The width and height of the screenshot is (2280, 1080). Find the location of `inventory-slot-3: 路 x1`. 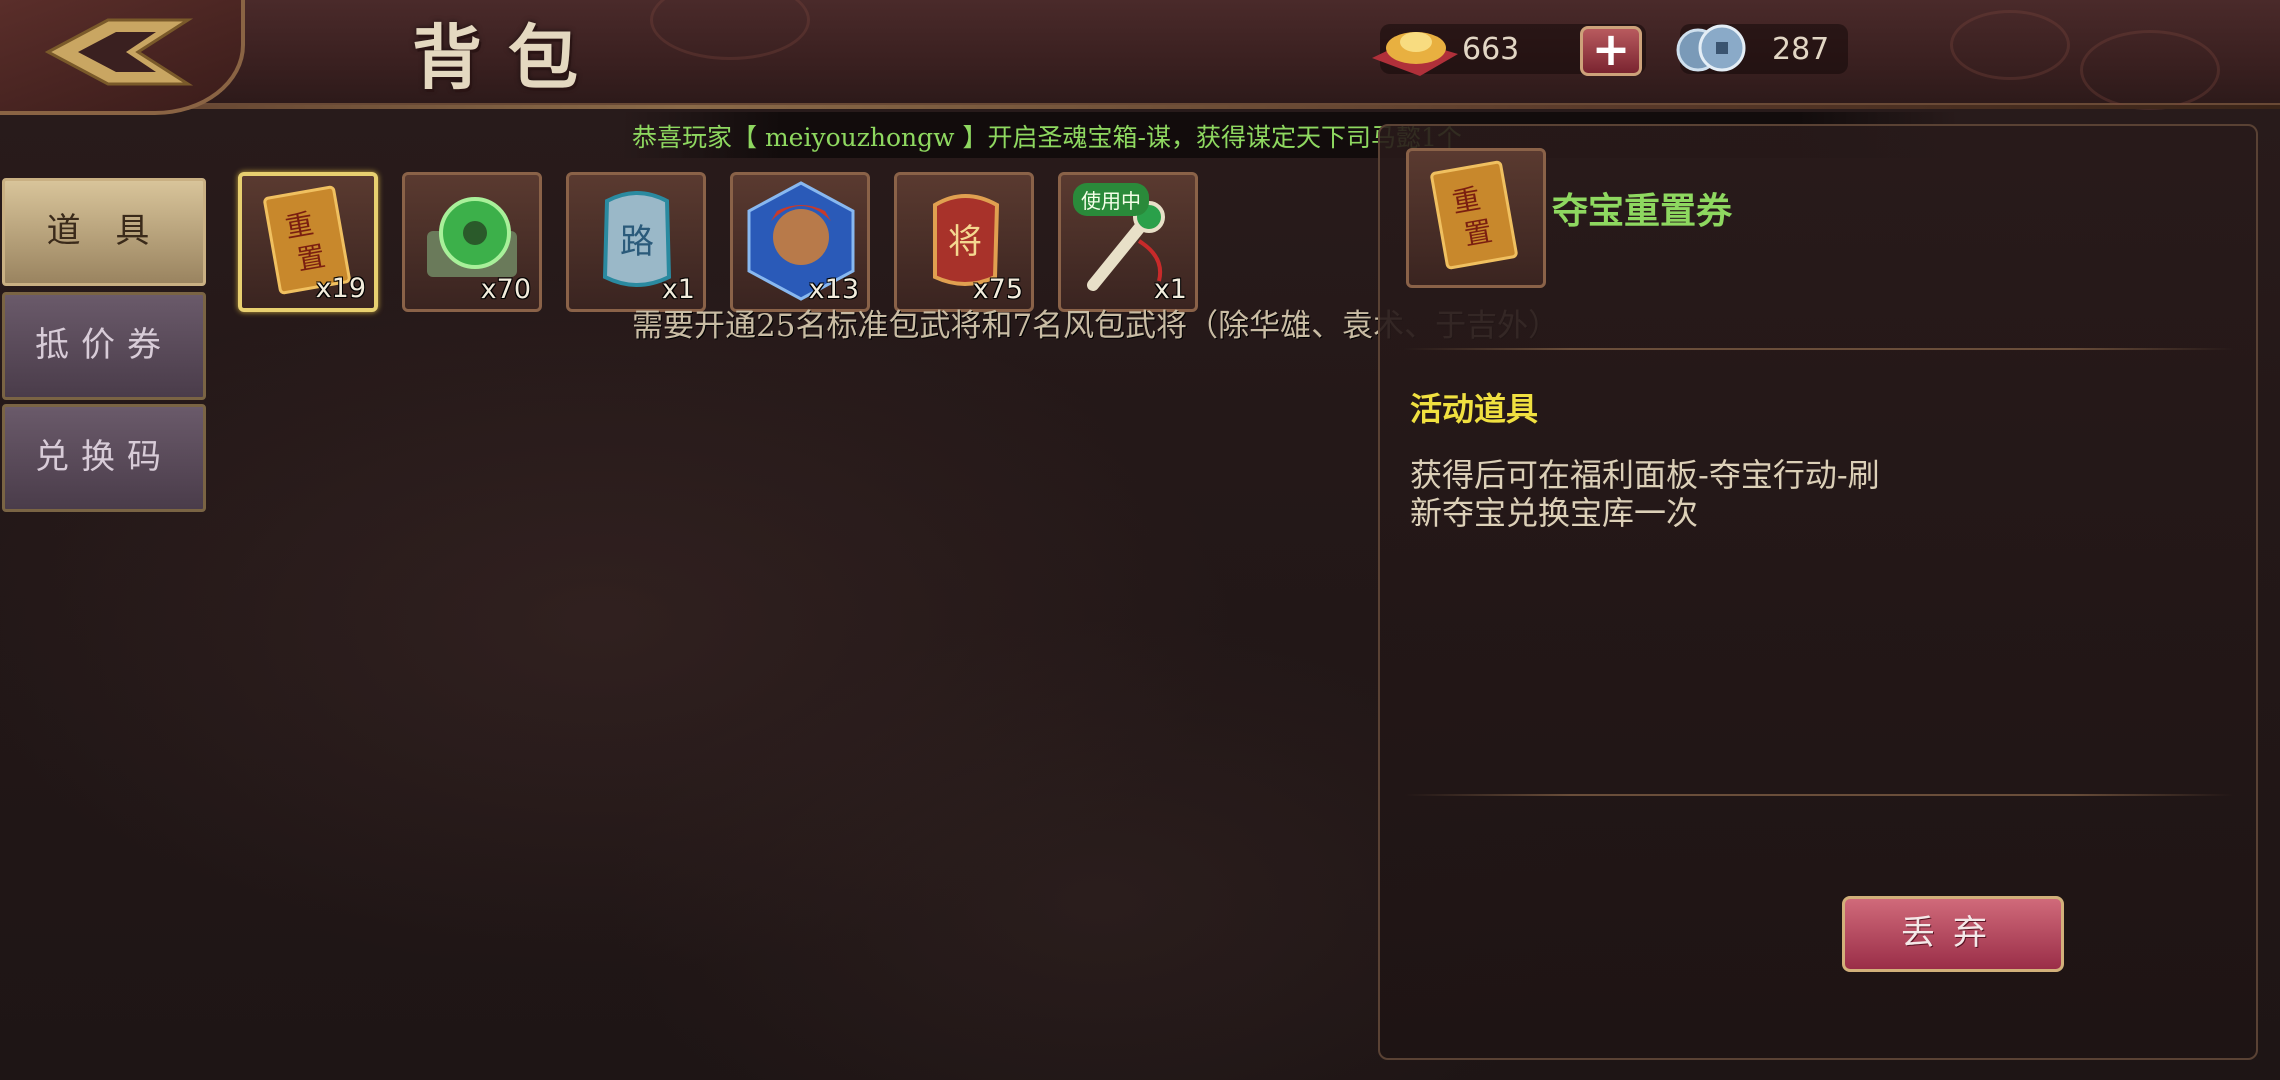

inventory-slot-3: 路 x1 is located at coordinates (636, 242).